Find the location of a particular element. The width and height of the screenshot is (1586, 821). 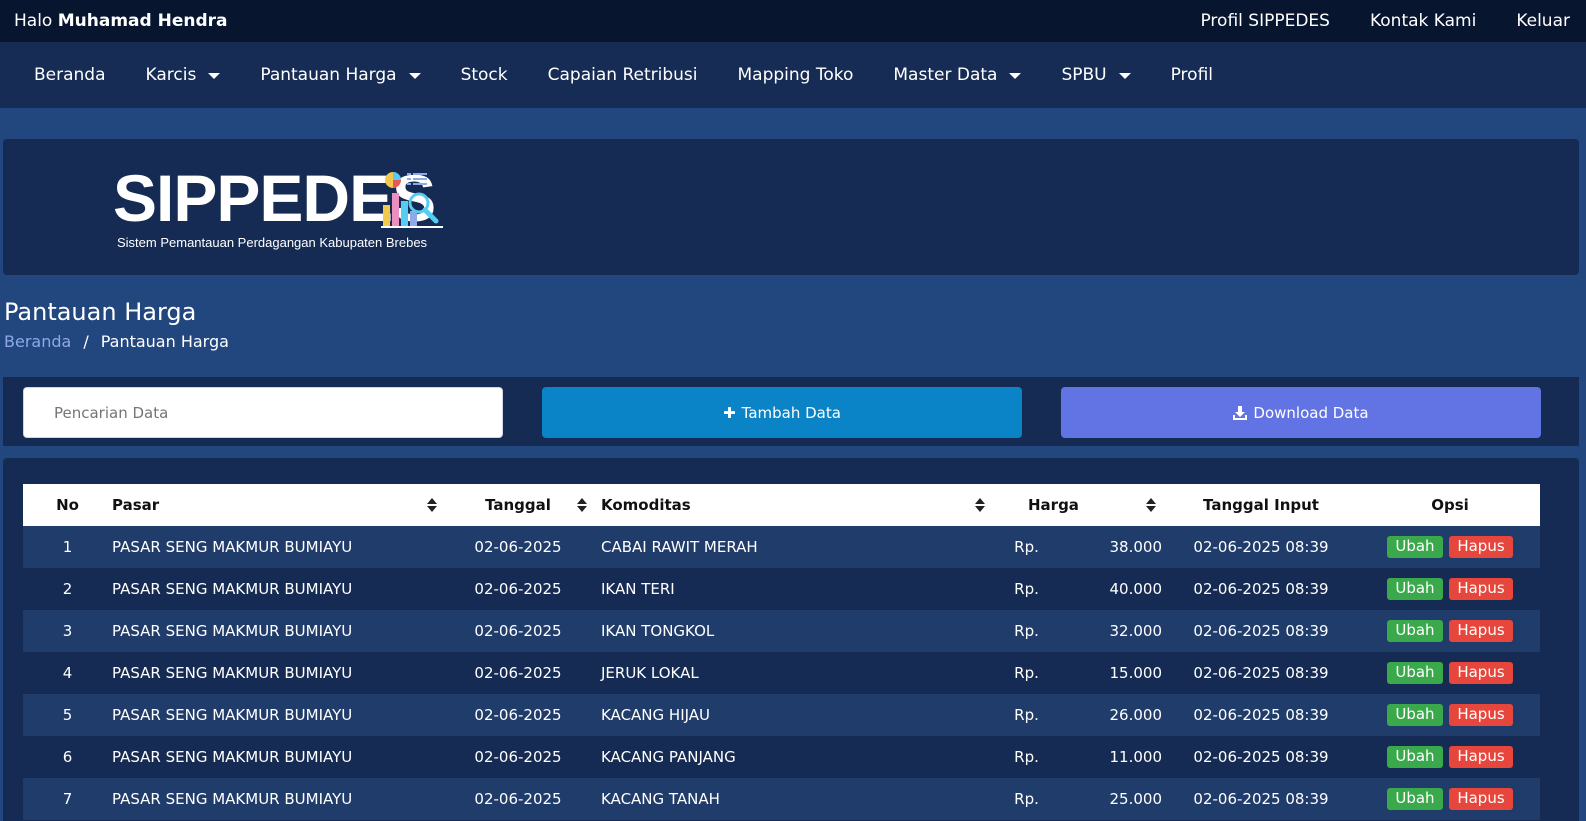

col-header-pasar: Pasar is located at coordinates (278, 505).